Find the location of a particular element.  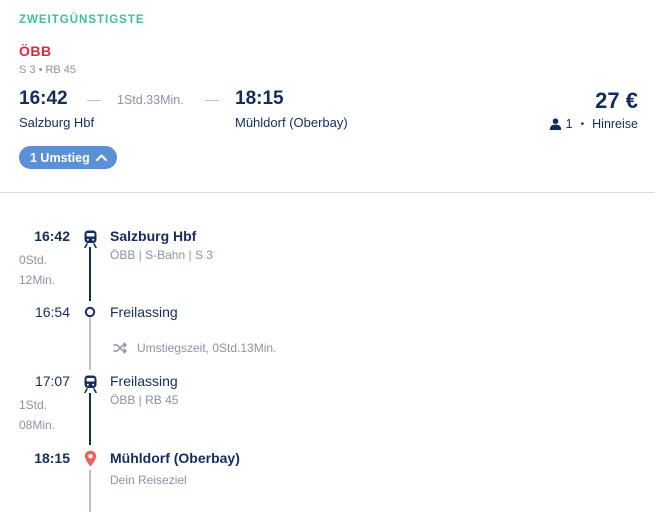

destination-name: Mühldorf (Oberbay) is located at coordinates (175, 458).